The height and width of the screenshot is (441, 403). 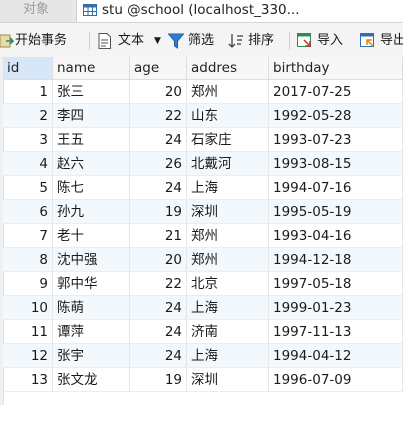 I want to click on cell-birthday: 2017-07-25, so click(x=336, y=92).